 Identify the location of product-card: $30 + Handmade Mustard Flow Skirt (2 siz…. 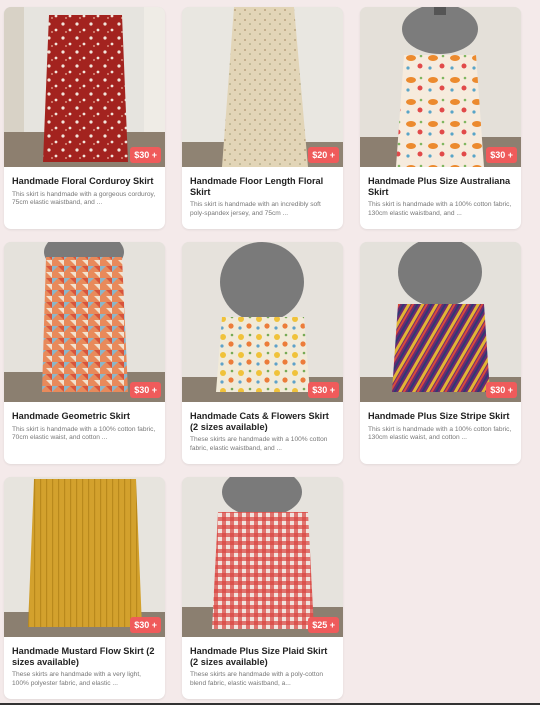
(84, 588).